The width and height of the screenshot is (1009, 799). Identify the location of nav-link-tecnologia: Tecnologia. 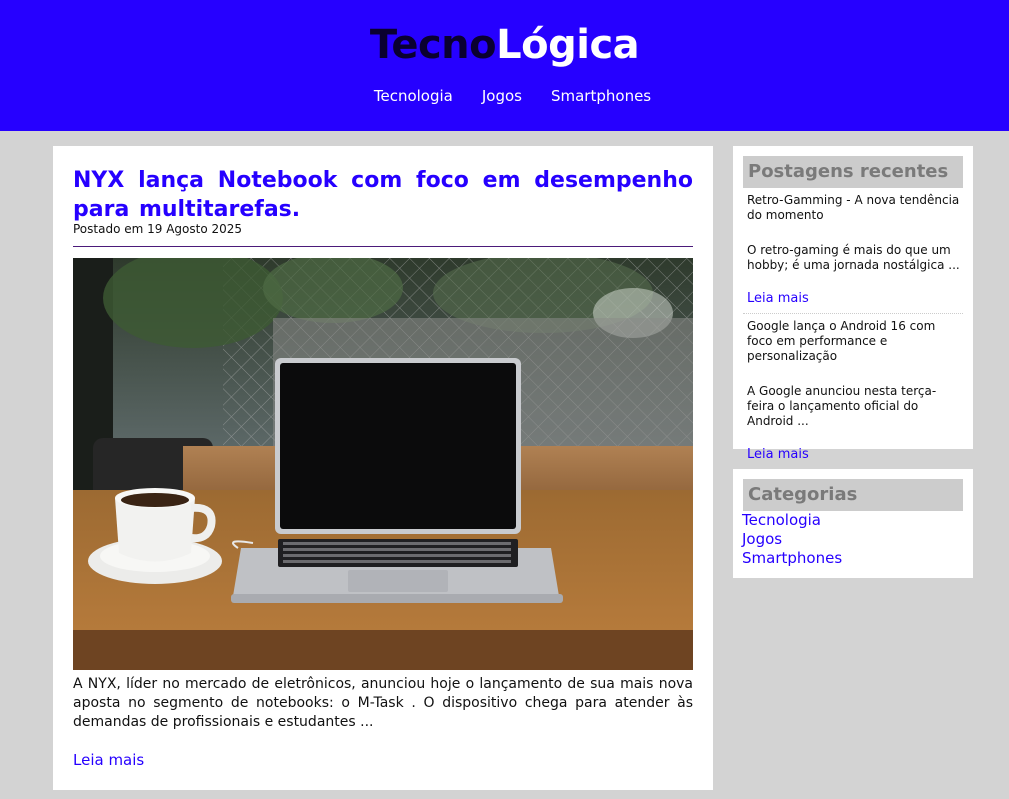
(413, 96).